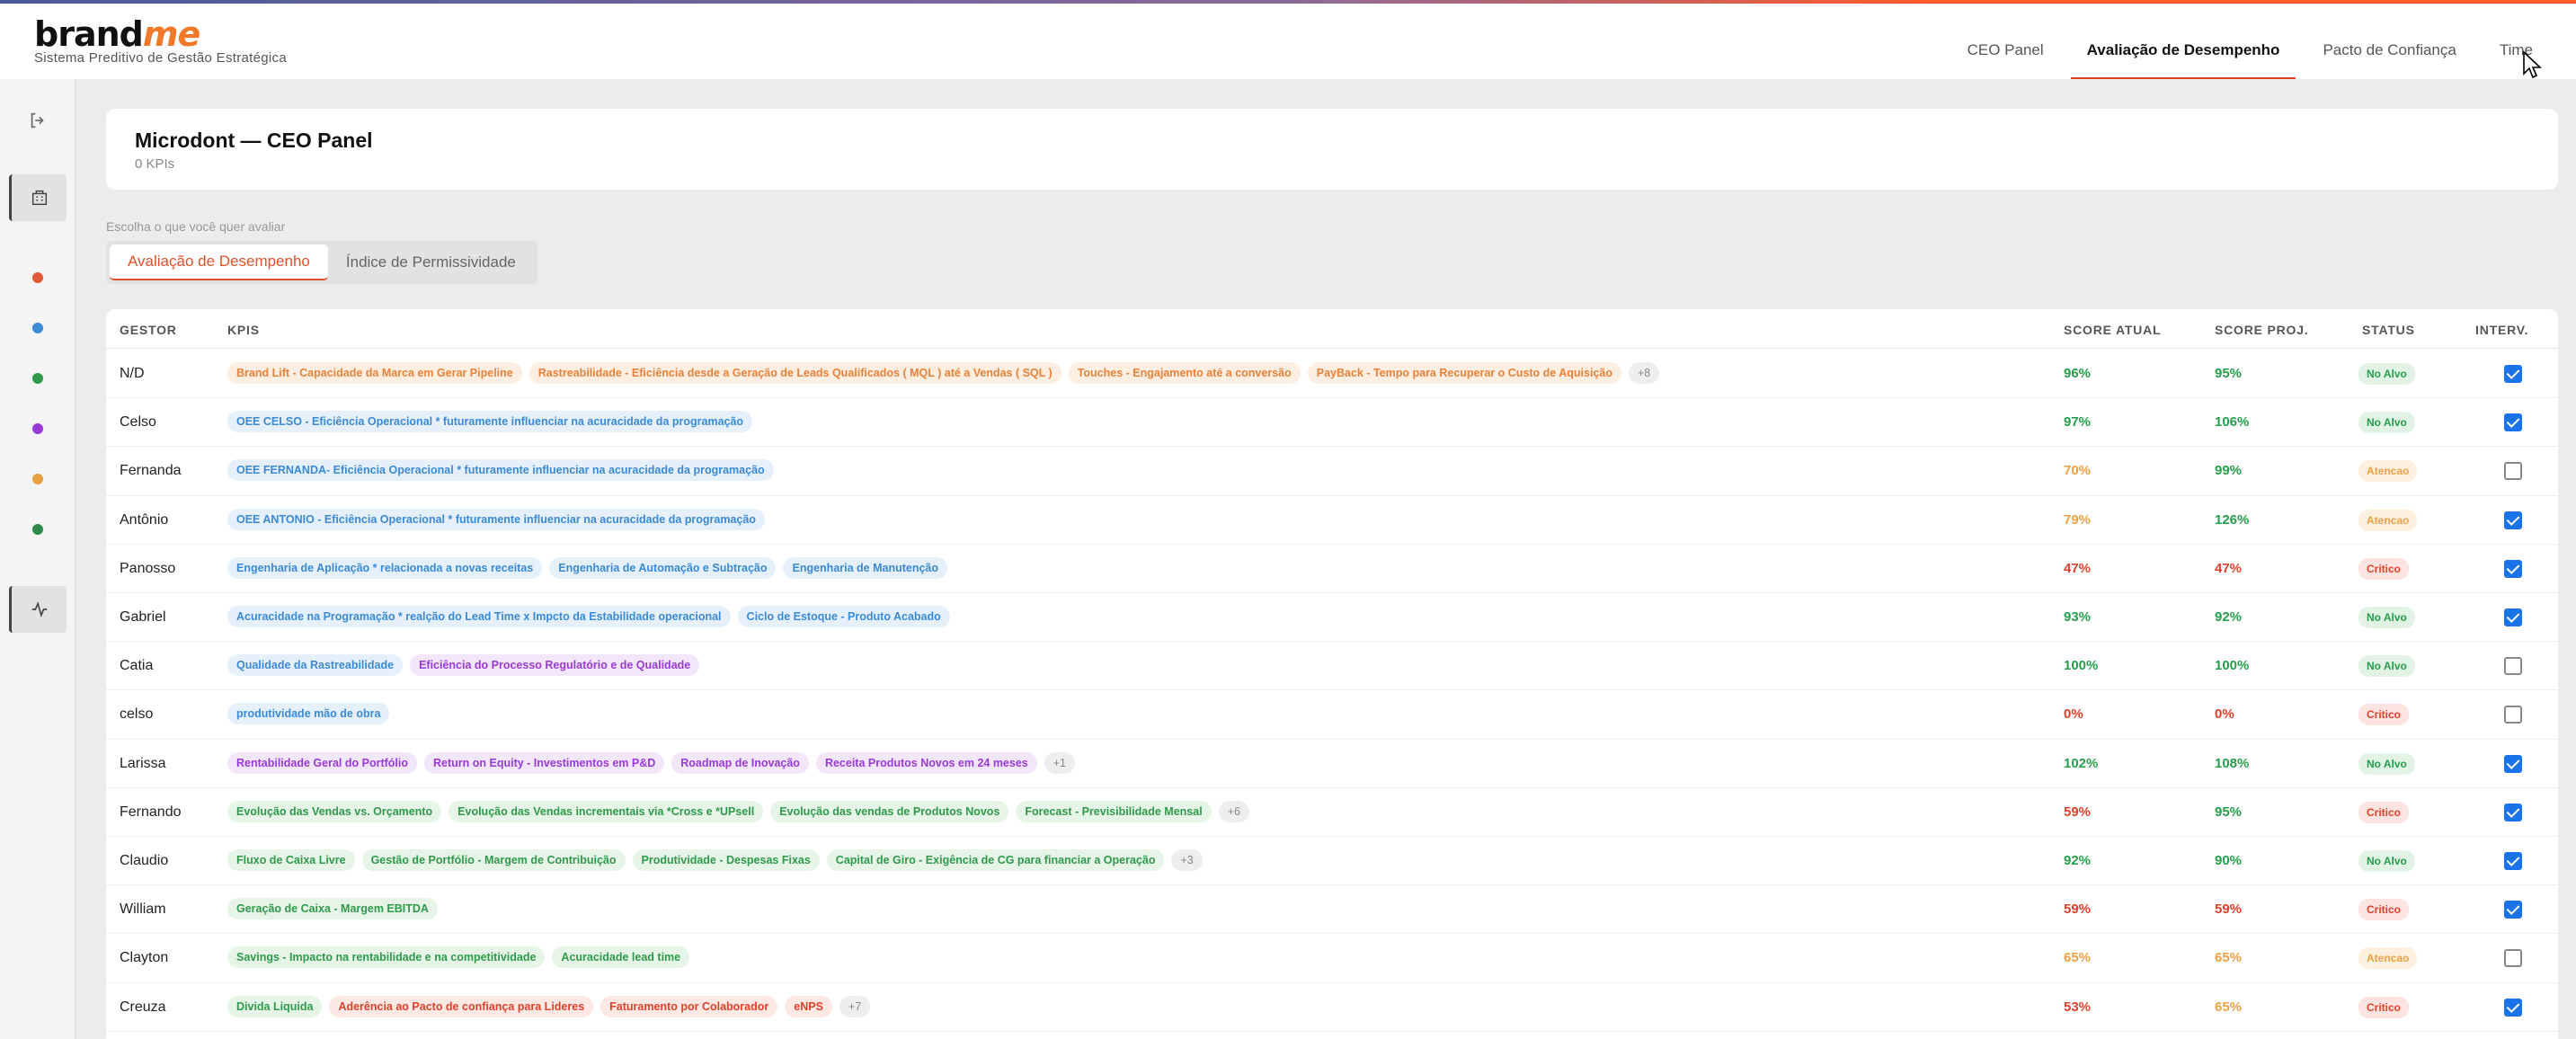  What do you see at coordinates (2388, 330) in the screenshot?
I see `col-status: STATUS` at bounding box center [2388, 330].